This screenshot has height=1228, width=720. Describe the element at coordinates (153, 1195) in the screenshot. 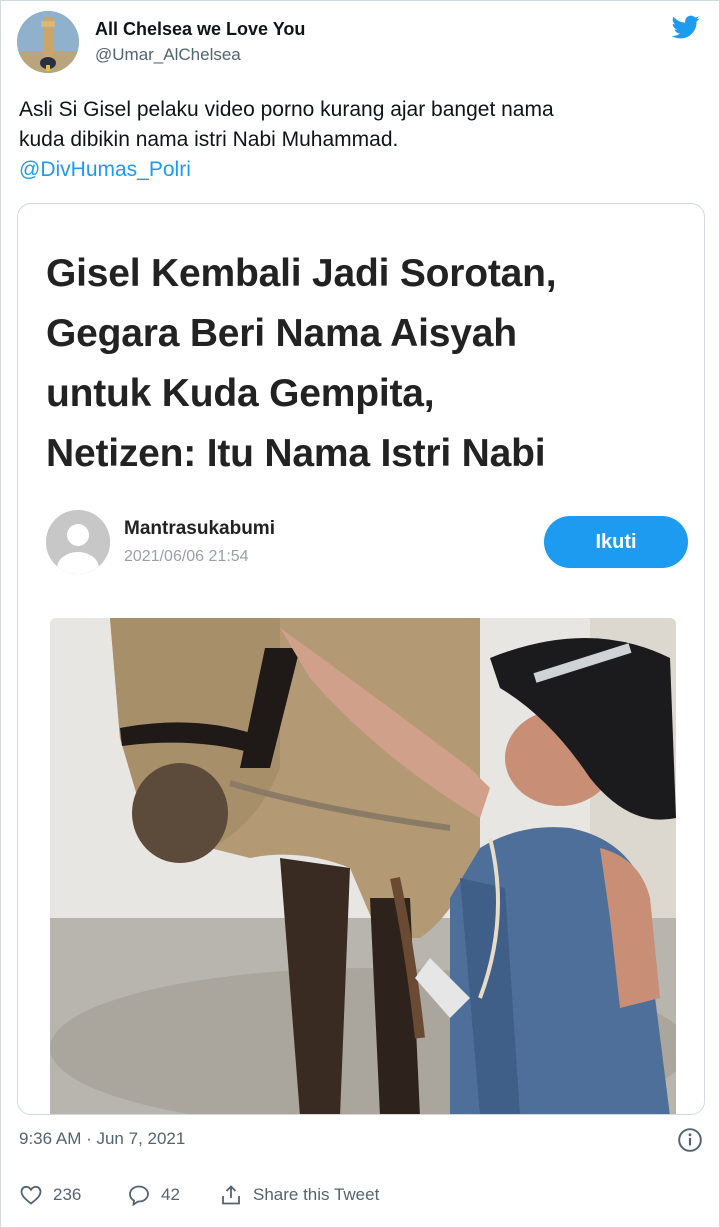

I see `reply-action: 42` at that location.